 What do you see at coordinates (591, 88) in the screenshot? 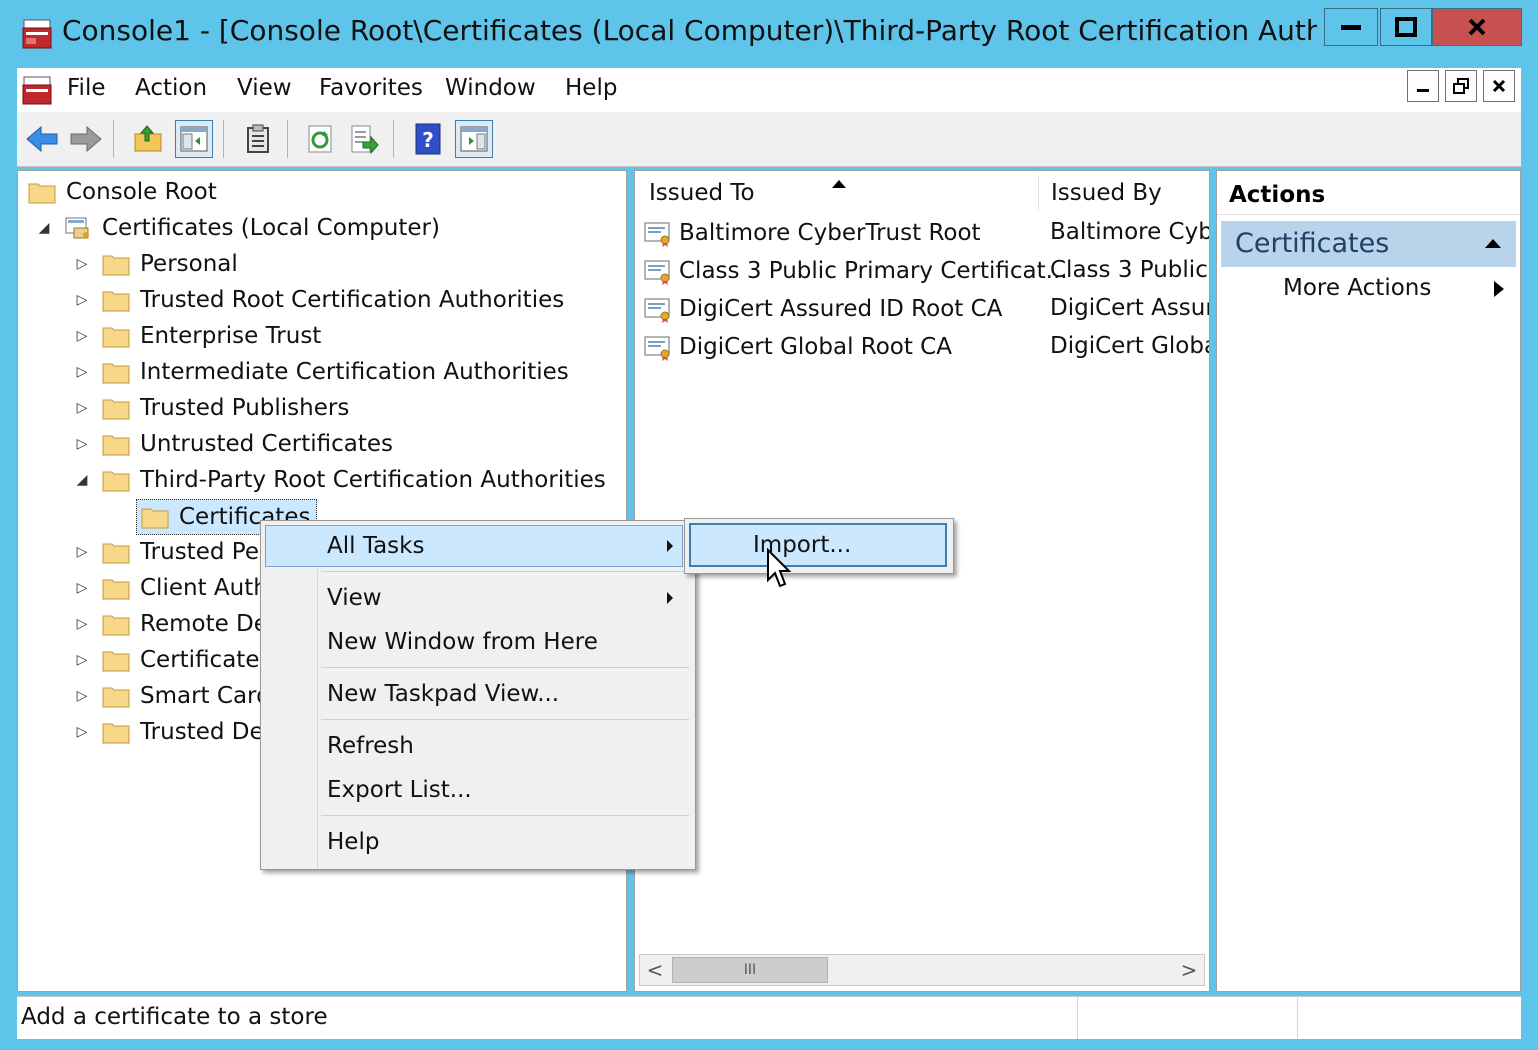
I see `menu-help: Help` at bounding box center [591, 88].